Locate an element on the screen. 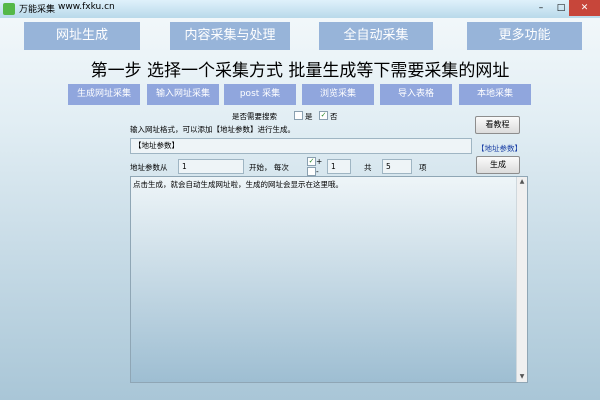 The image size is (600, 400). param-from-label: 地址参数从 is located at coordinates (149, 167).